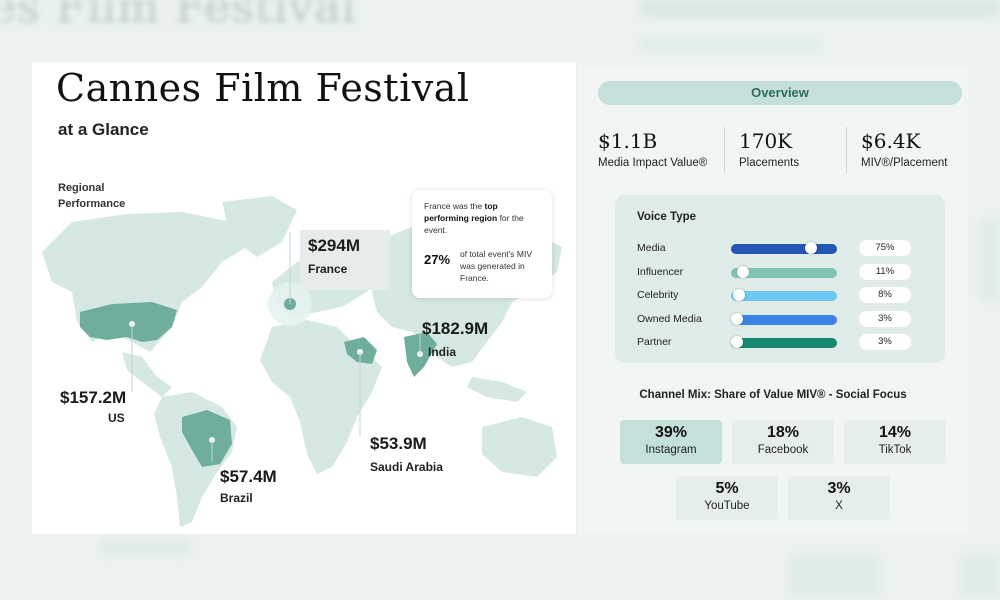 This screenshot has height=600, width=1000. Describe the element at coordinates (455, 328) in the screenshot. I see `region-value-india: $182.9M` at that location.